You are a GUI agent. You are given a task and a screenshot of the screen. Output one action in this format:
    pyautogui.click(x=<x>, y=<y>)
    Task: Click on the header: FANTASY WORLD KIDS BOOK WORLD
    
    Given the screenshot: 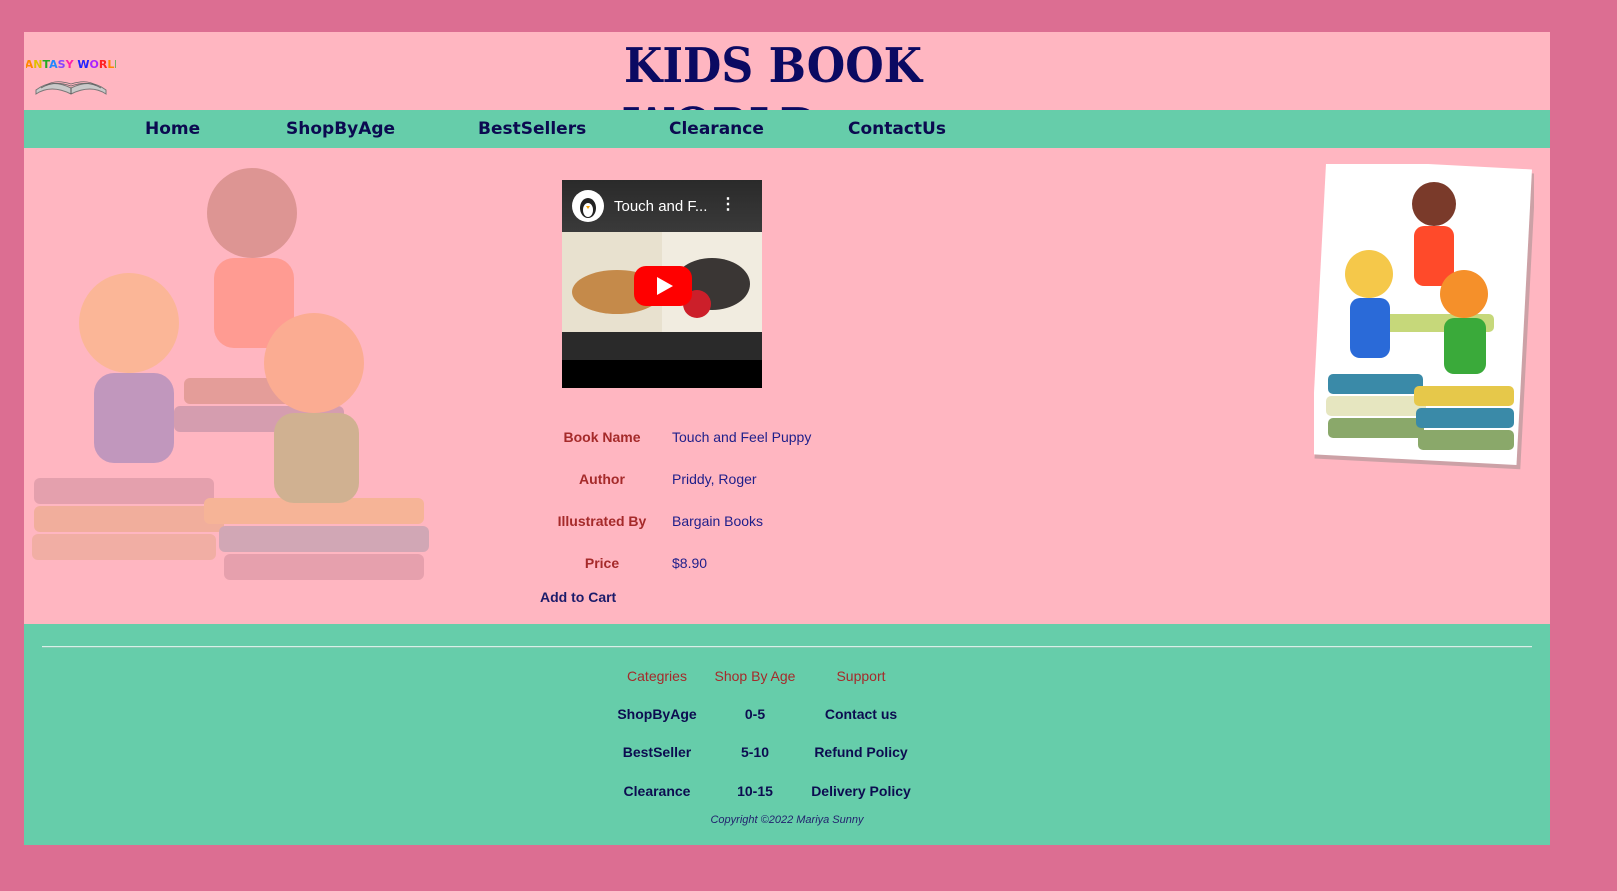 What is the action you would take?
    pyautogui.click(x=787, y=93)
    